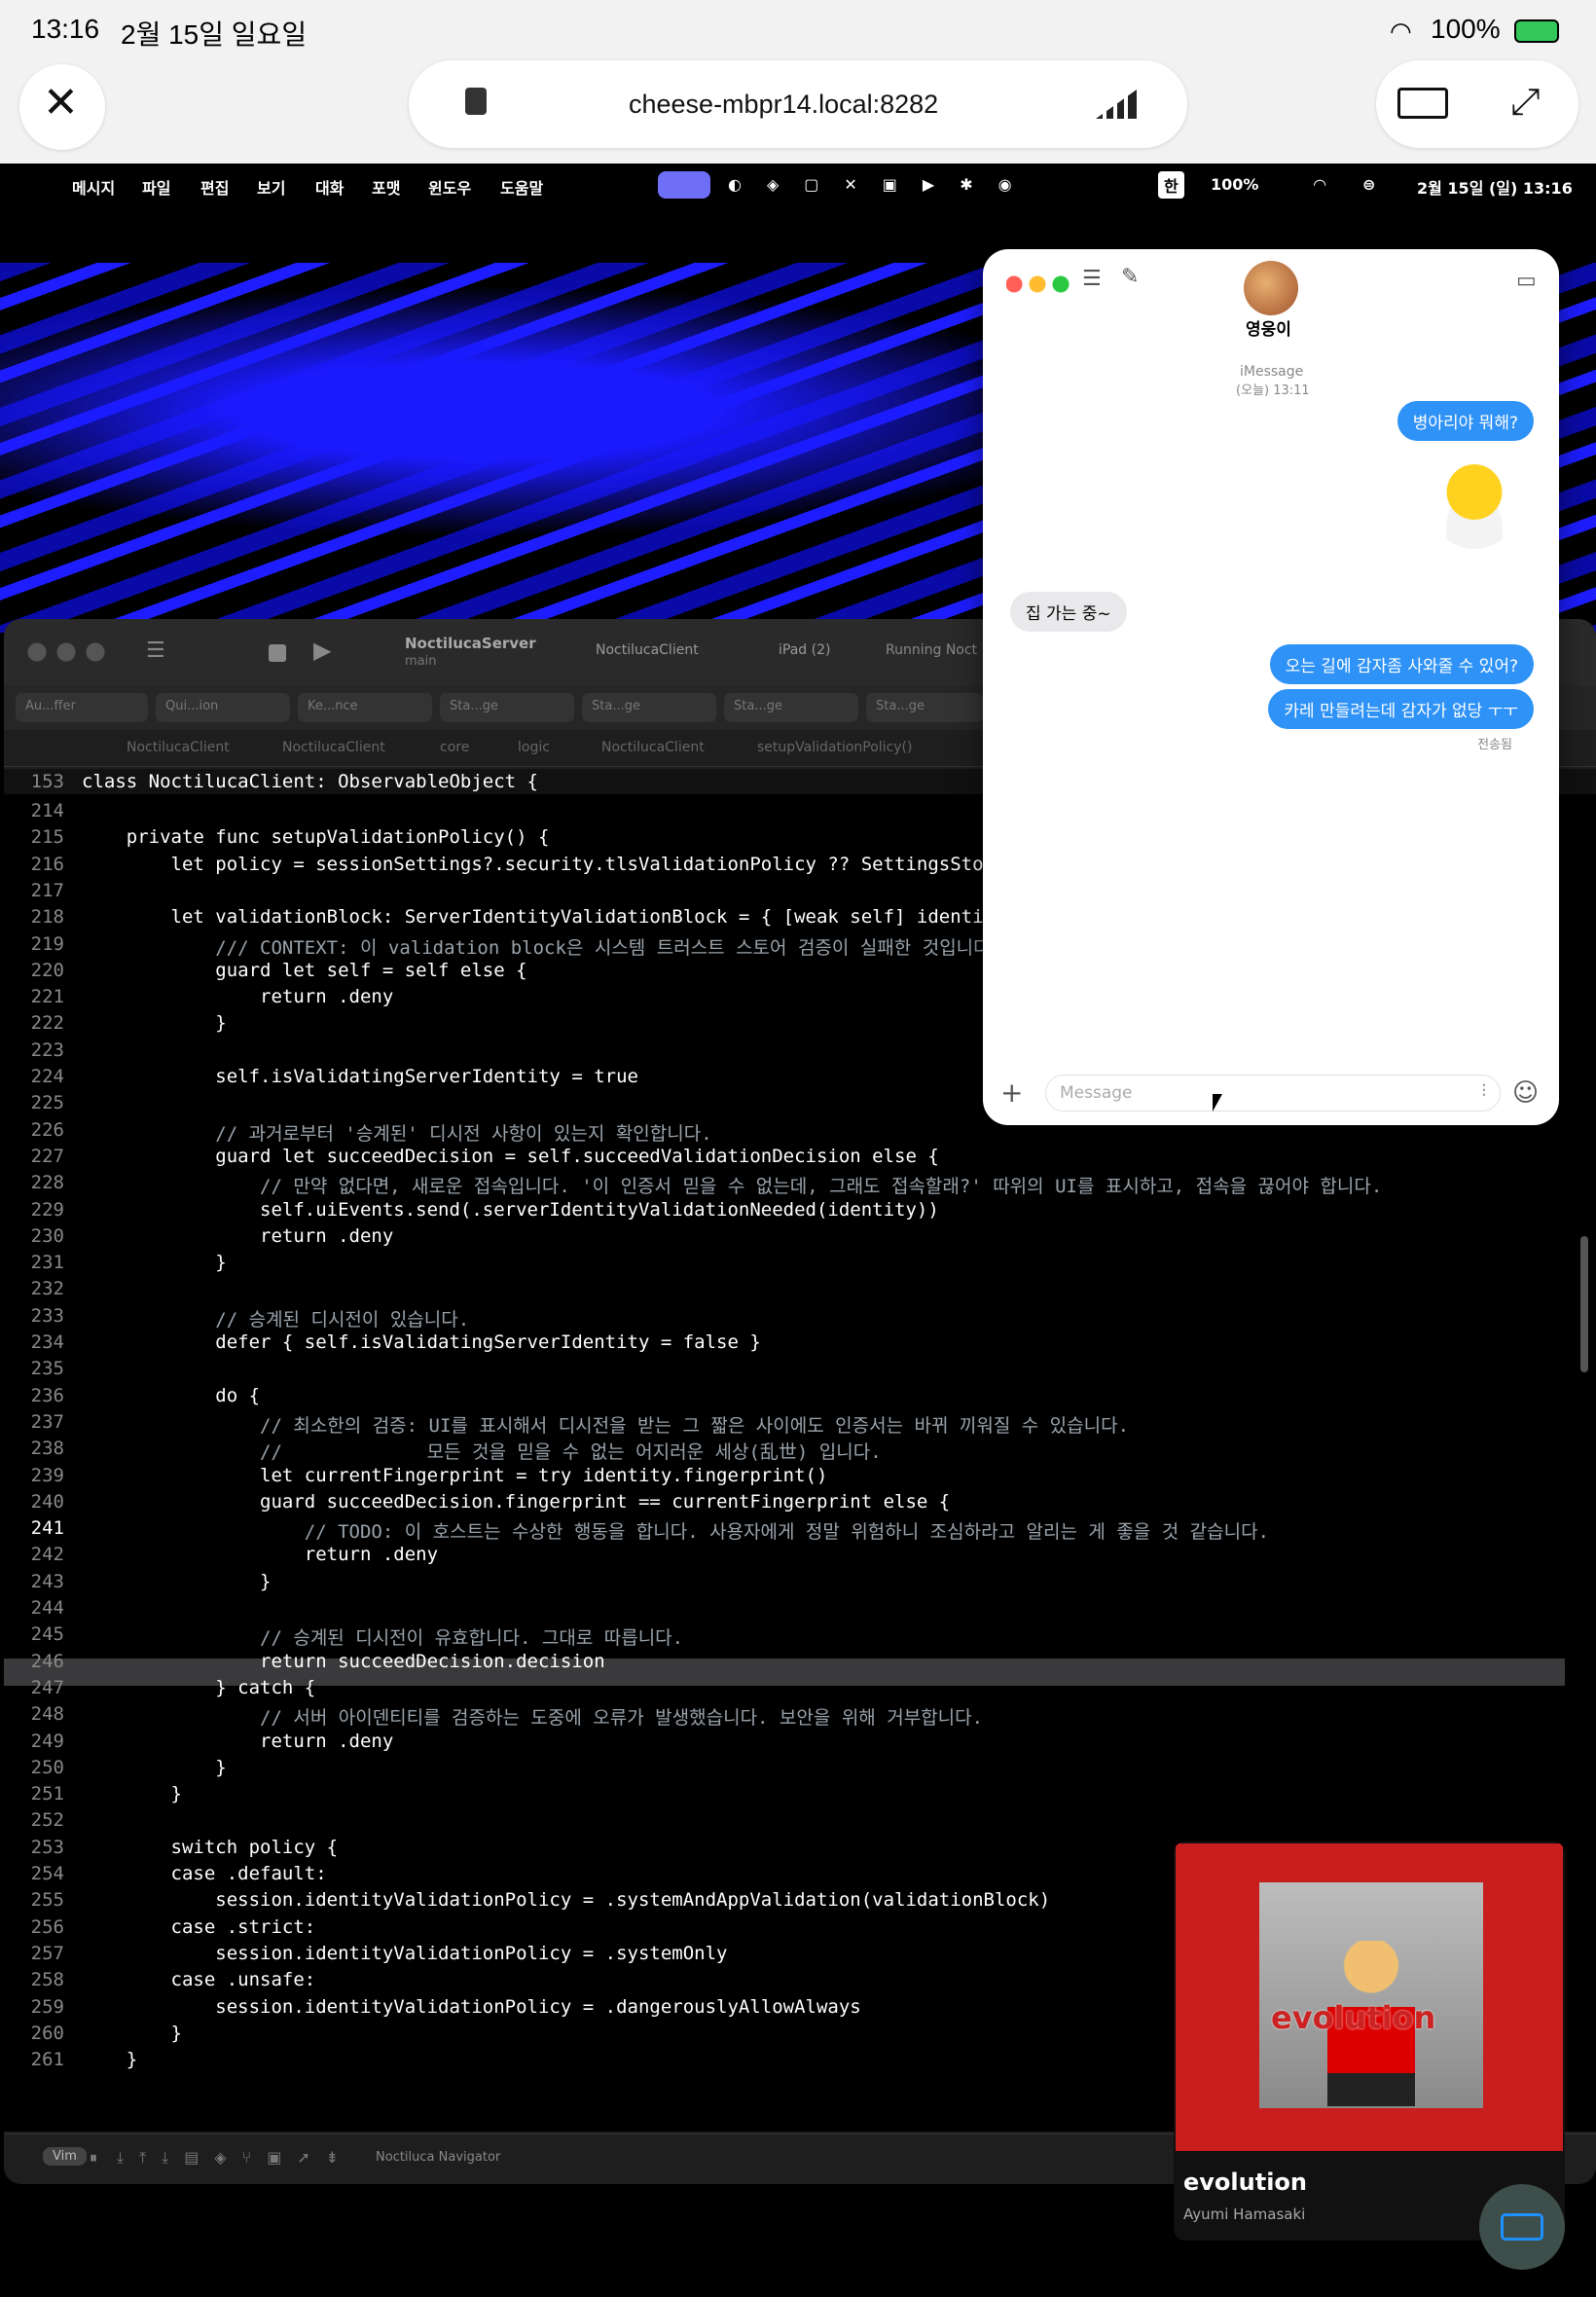 The width and height of the screenshot is (1596, 2297). What do you see at coordinates (1465, 421) in the screenshot?
I see `message-bubble-outgoing: 병아리야 뭐해?` at bounding box center [1465, 421].